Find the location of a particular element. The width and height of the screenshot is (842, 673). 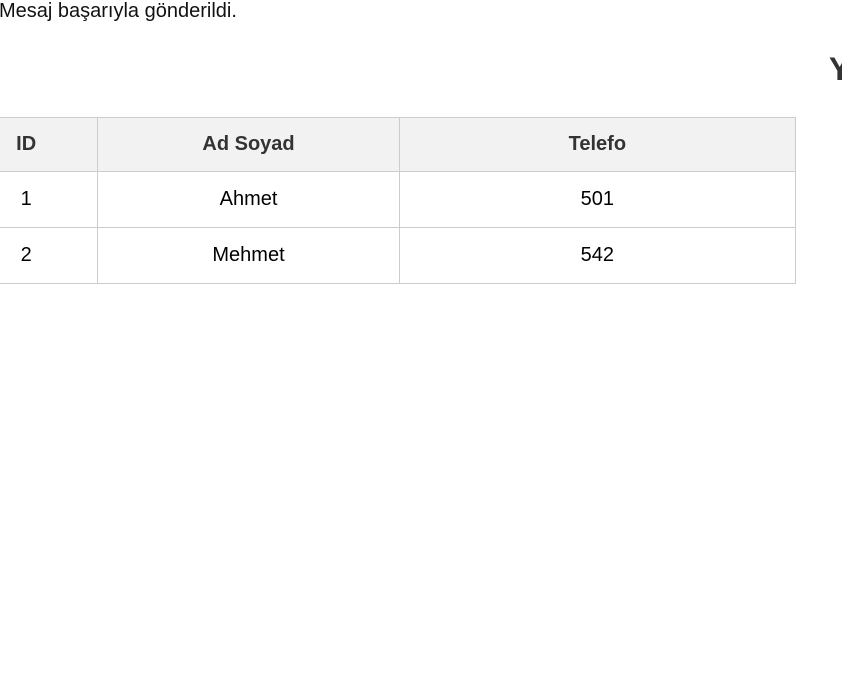

cell-name: Ahmet is located at coordinates (248, 199).